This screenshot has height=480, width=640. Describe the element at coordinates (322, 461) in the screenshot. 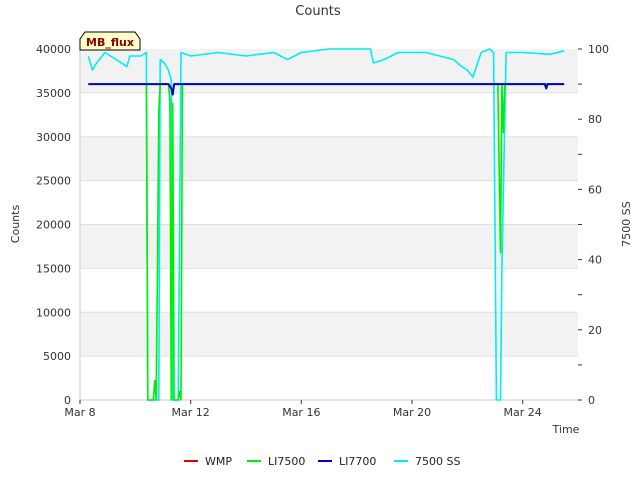

I see `legend: WMP LI7500 LI7700 7500 SS` at that location.